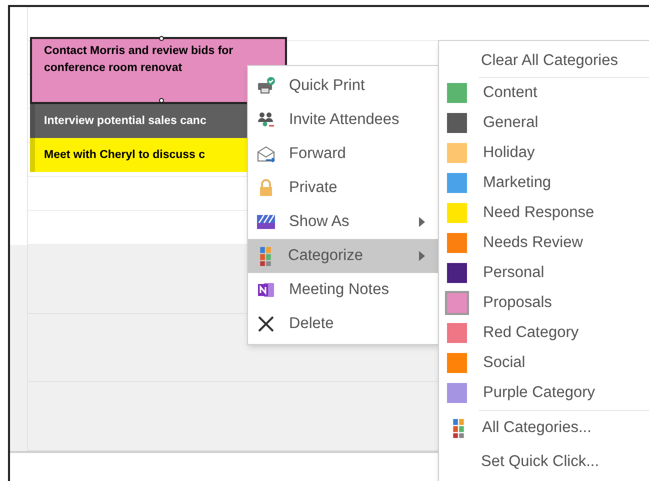 The height and width of the screenshot is (481, 649). I want to click on menu-item: Marketing, so click(544, 183).